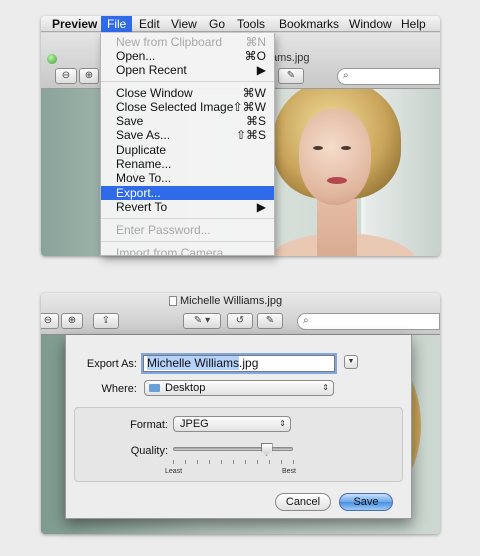 This screenshot has height=556, width=480. What do you see at coordinates (337, 180) in the screenshot?
I see `photo-lips` at bounding box center [337, 180].